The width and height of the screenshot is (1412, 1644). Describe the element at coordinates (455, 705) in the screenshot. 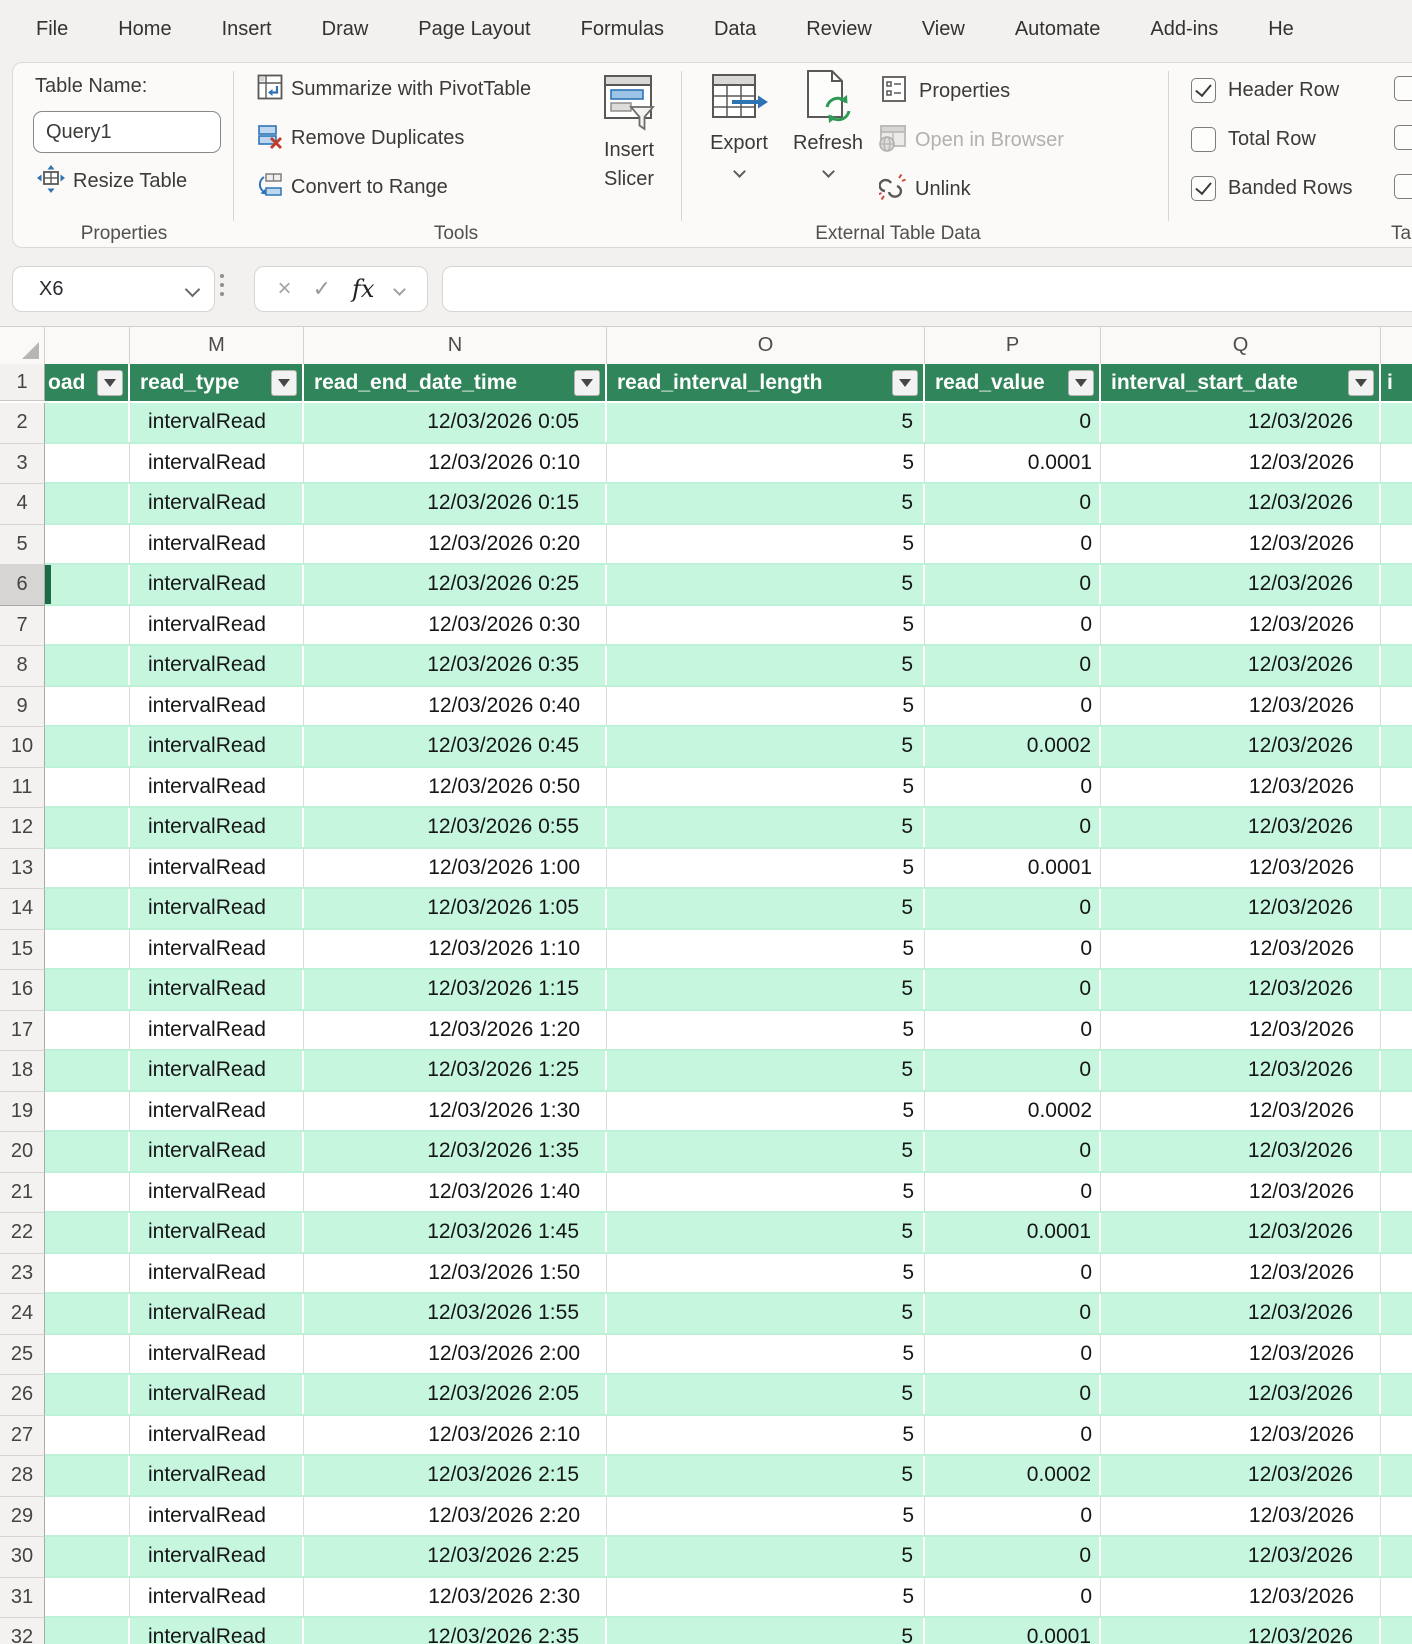

I see `cell-read-end-date-time: 12/03/2026 0:40` at that location.